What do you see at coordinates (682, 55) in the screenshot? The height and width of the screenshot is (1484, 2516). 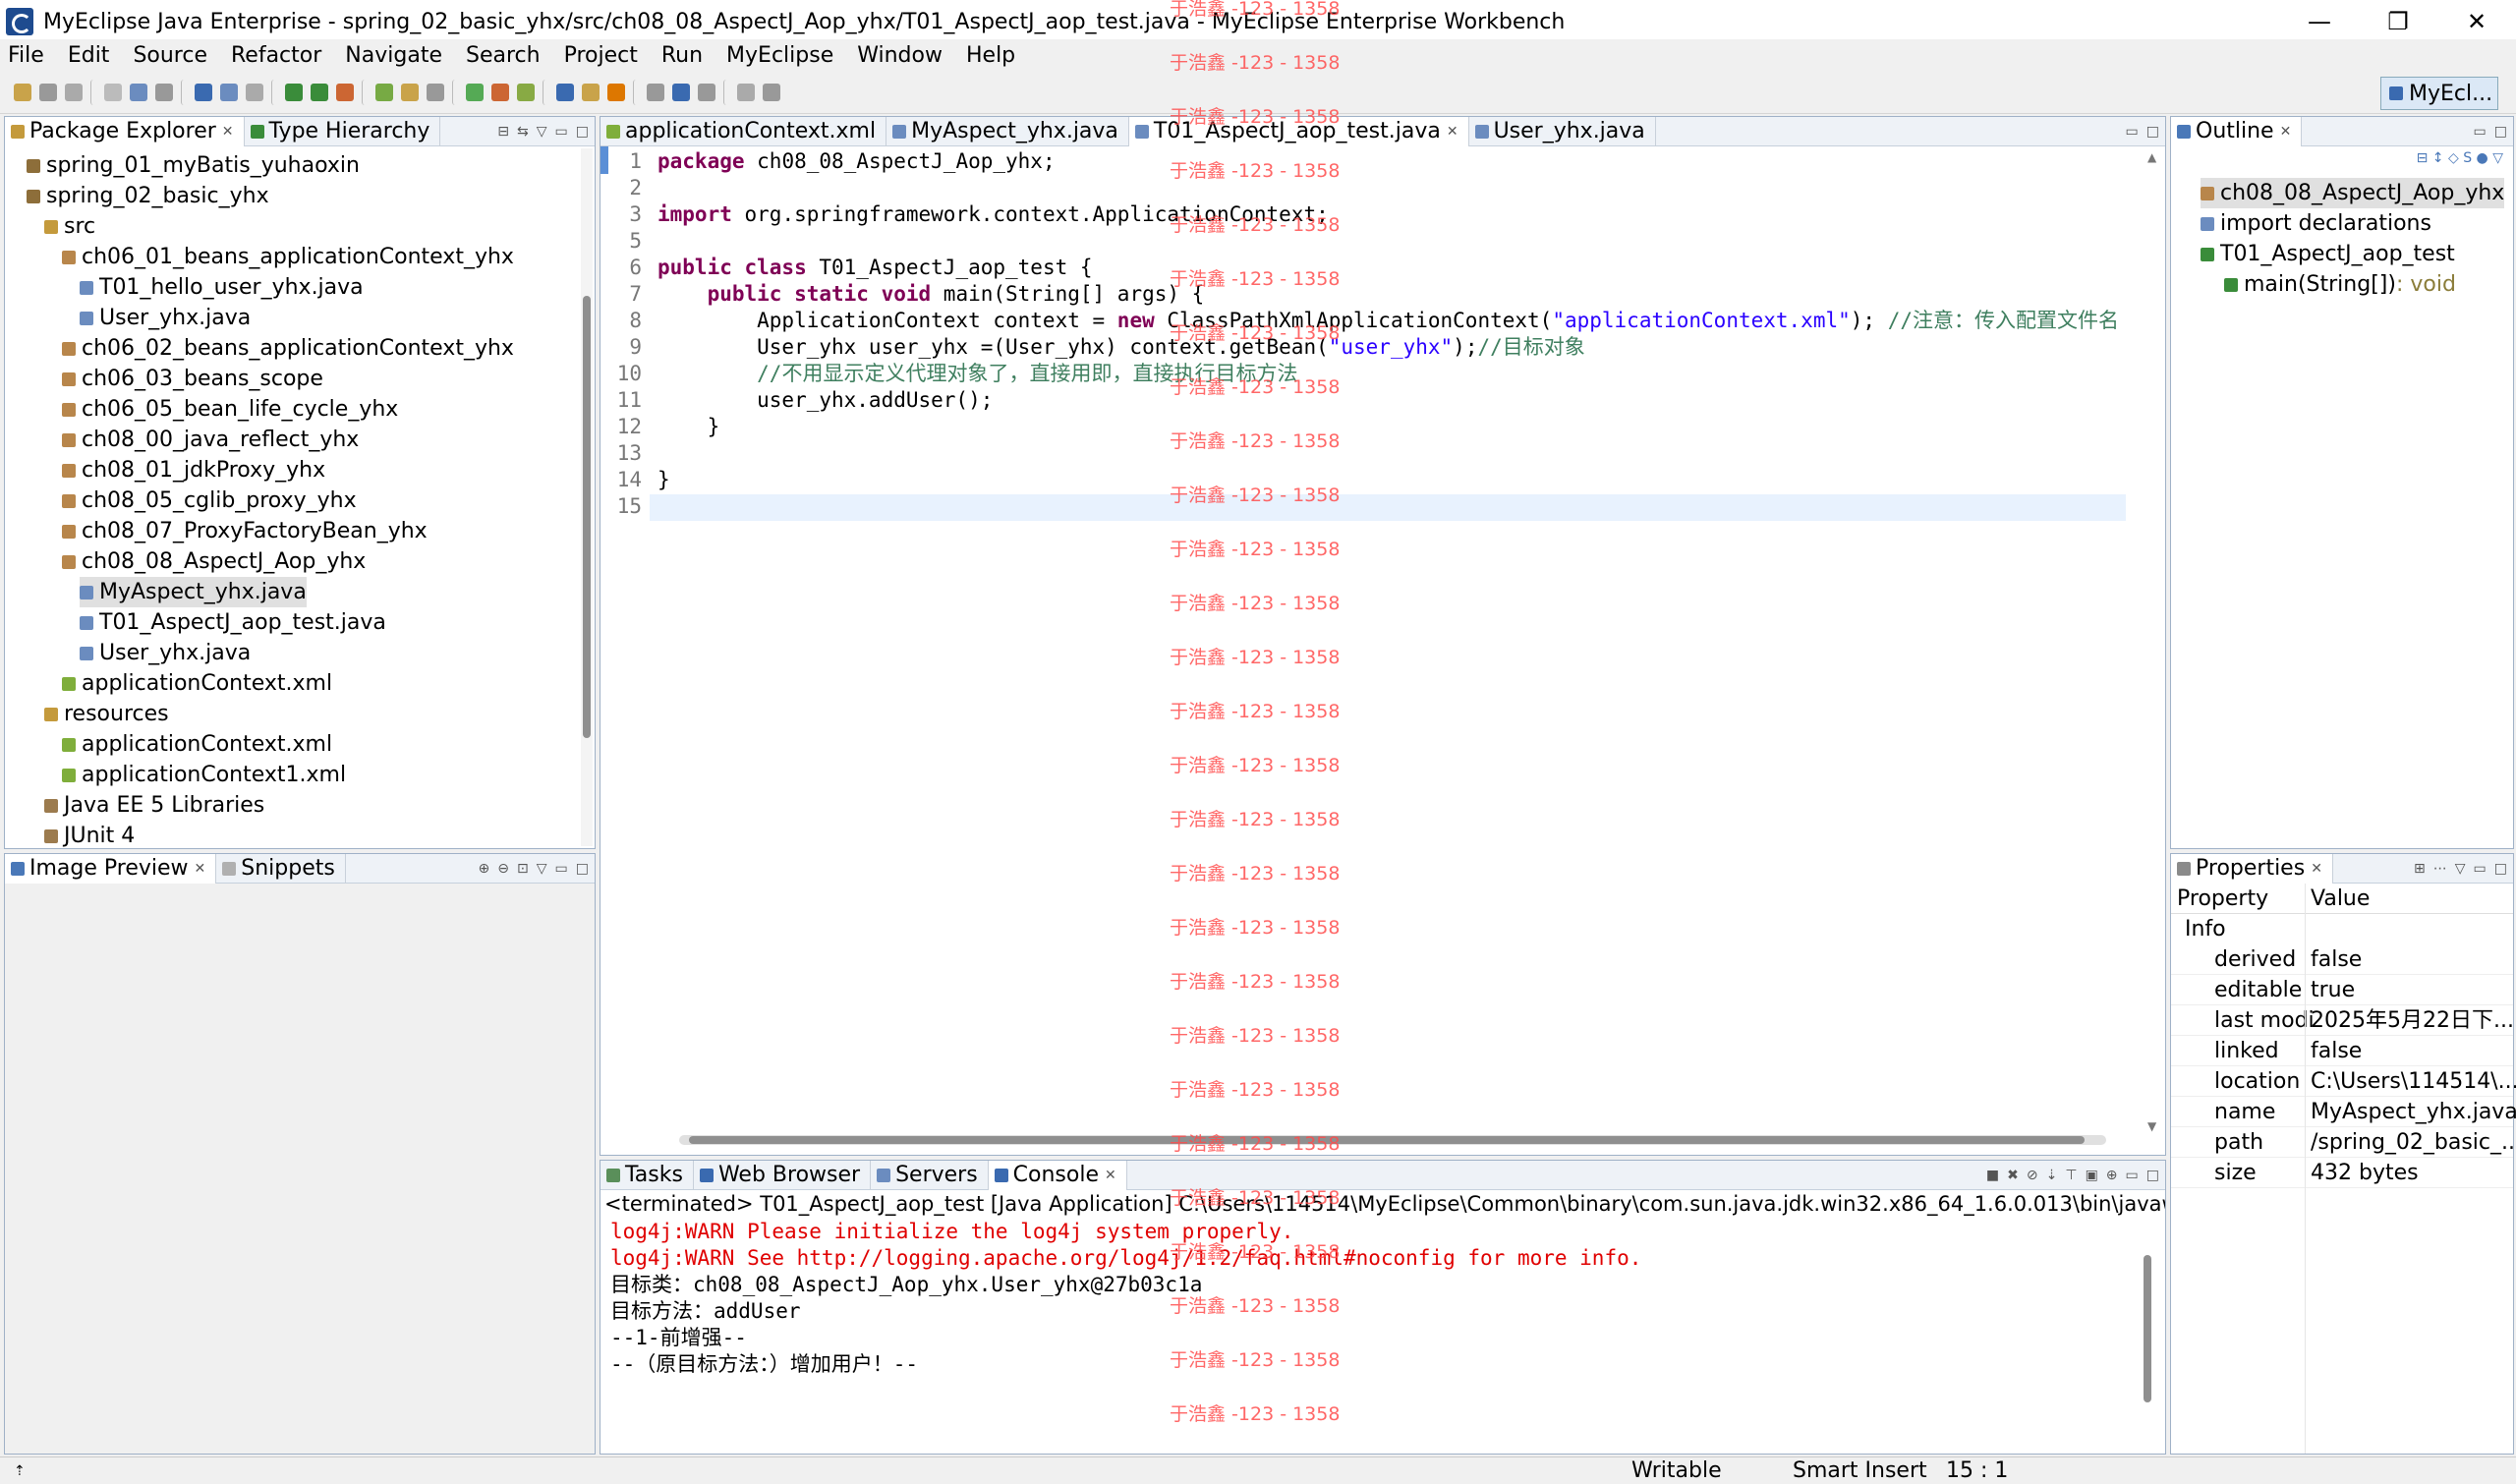 I see `menu-item-run: Run` at bounding box center [682, 55].